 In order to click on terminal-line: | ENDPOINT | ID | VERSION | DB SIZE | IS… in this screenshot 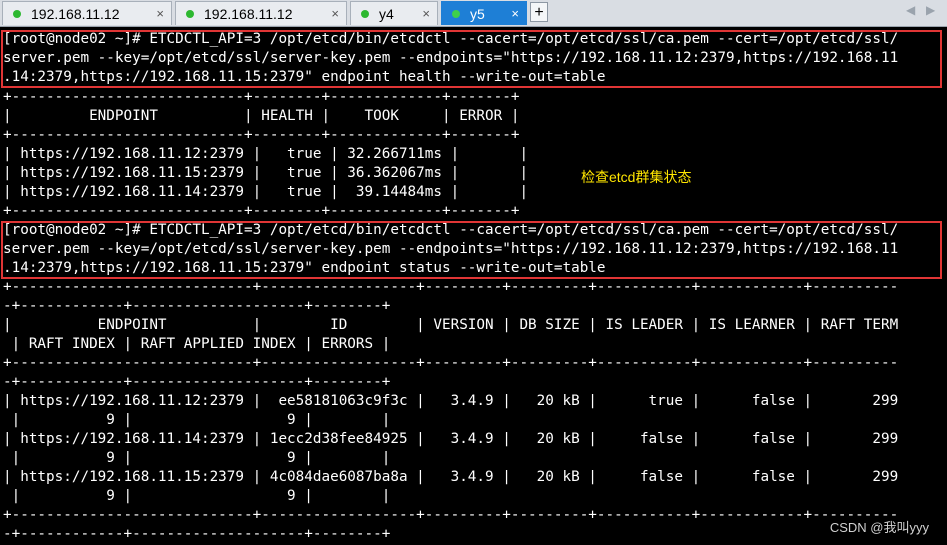, I will do `click(451, 325)`.